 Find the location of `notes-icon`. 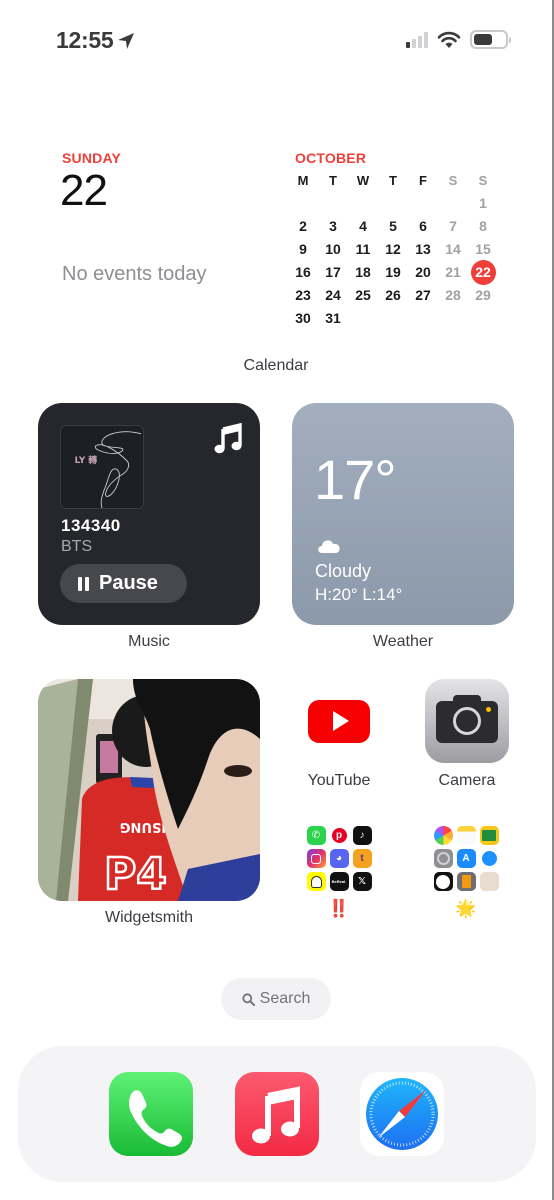

notes-icon is located at coordinates (466, 835).